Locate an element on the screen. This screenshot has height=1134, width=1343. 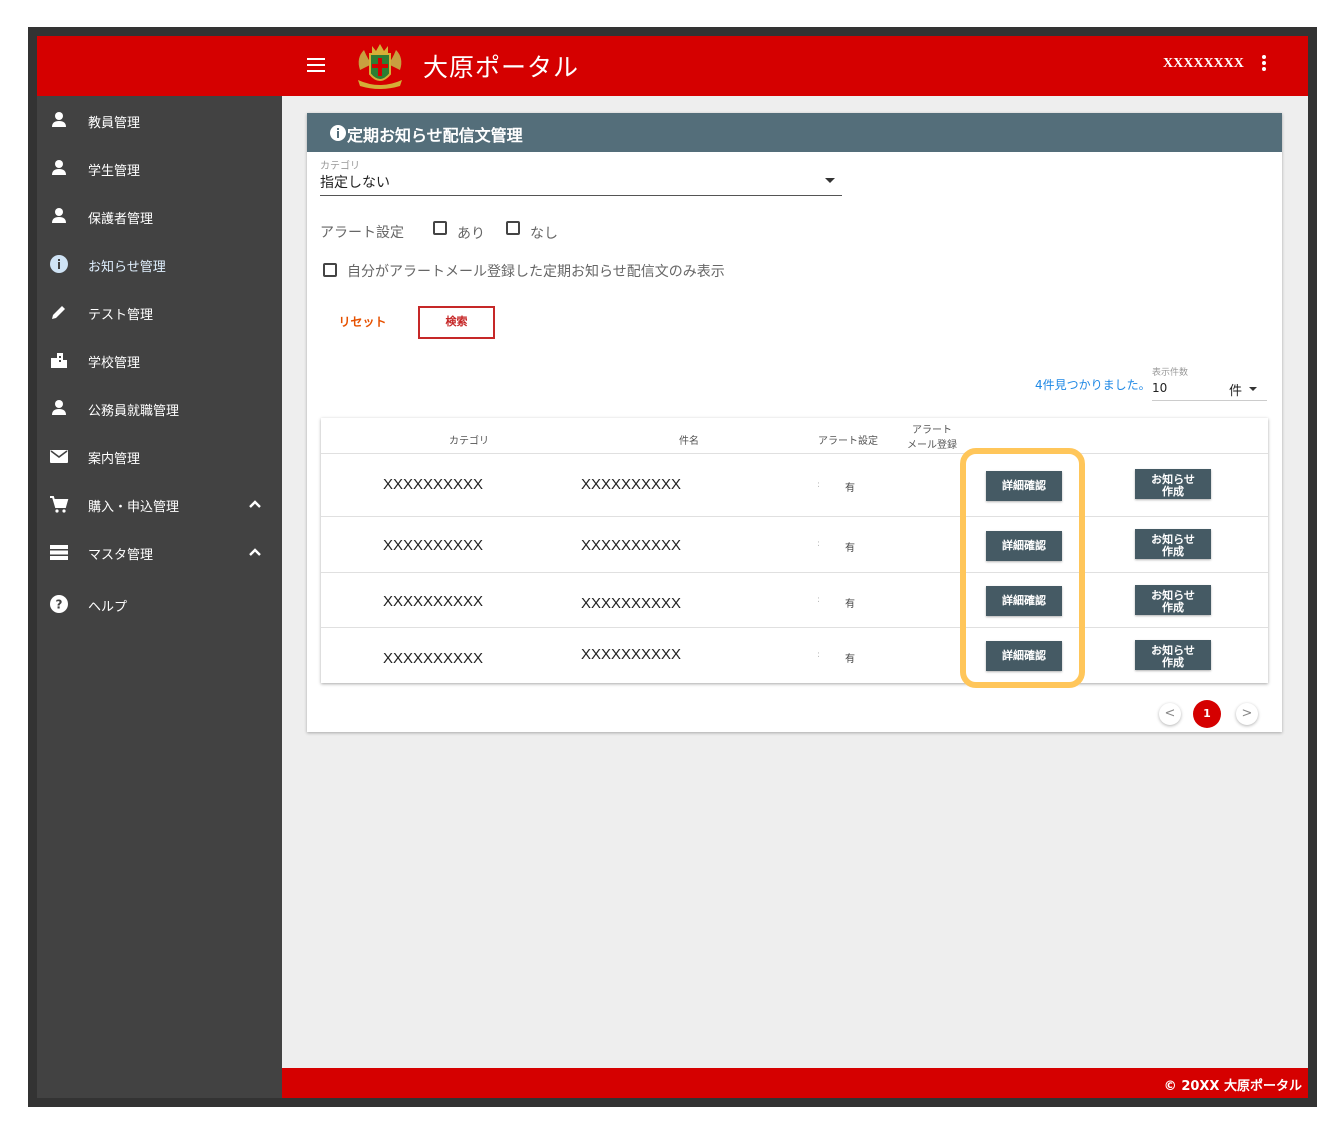
cart-icon is located at coordinates (59, 504).